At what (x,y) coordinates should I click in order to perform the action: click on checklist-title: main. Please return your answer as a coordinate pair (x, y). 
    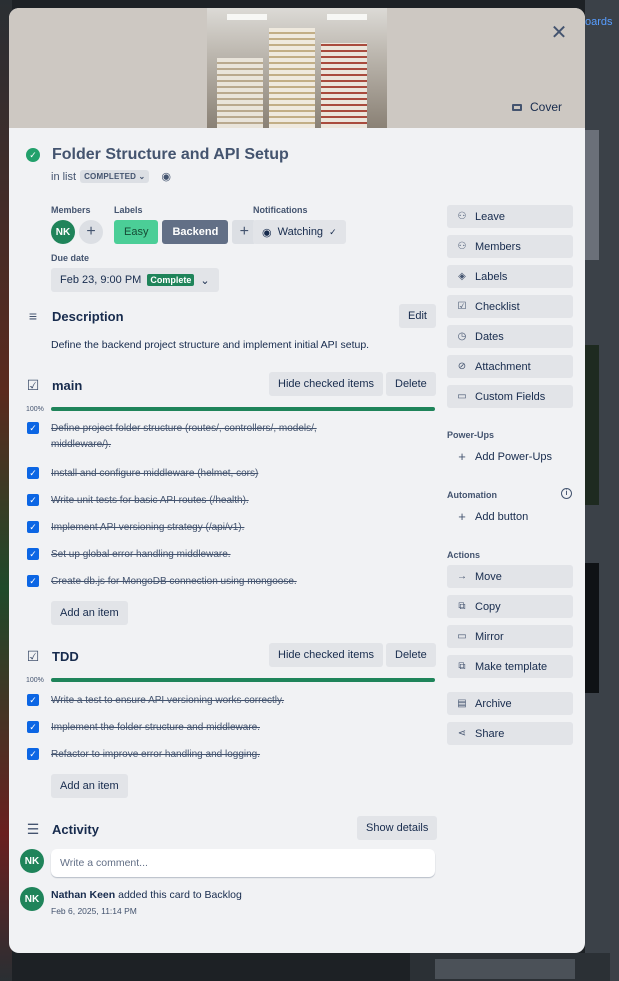
    Looking at the image, I should click on (67, 385).